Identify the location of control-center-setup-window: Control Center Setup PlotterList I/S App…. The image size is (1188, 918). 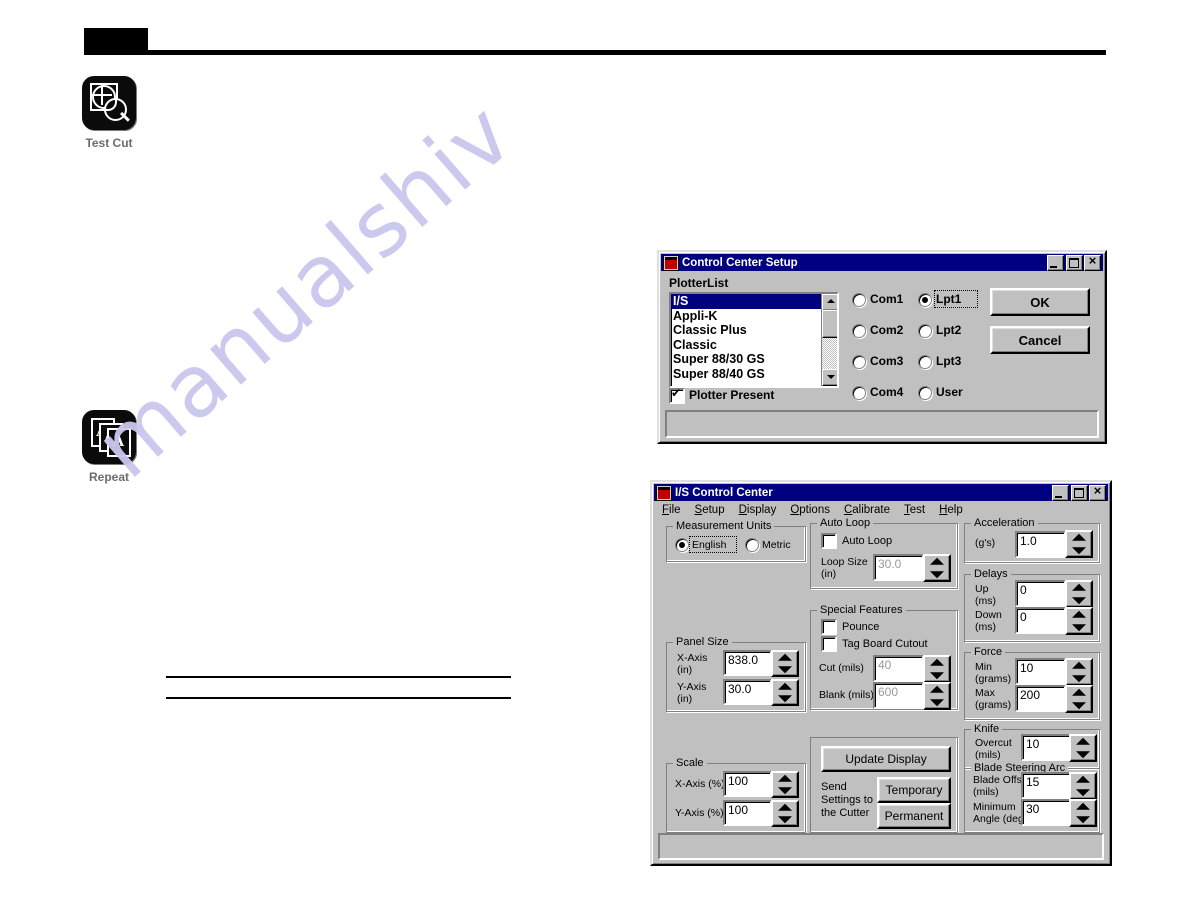
(882, 347).